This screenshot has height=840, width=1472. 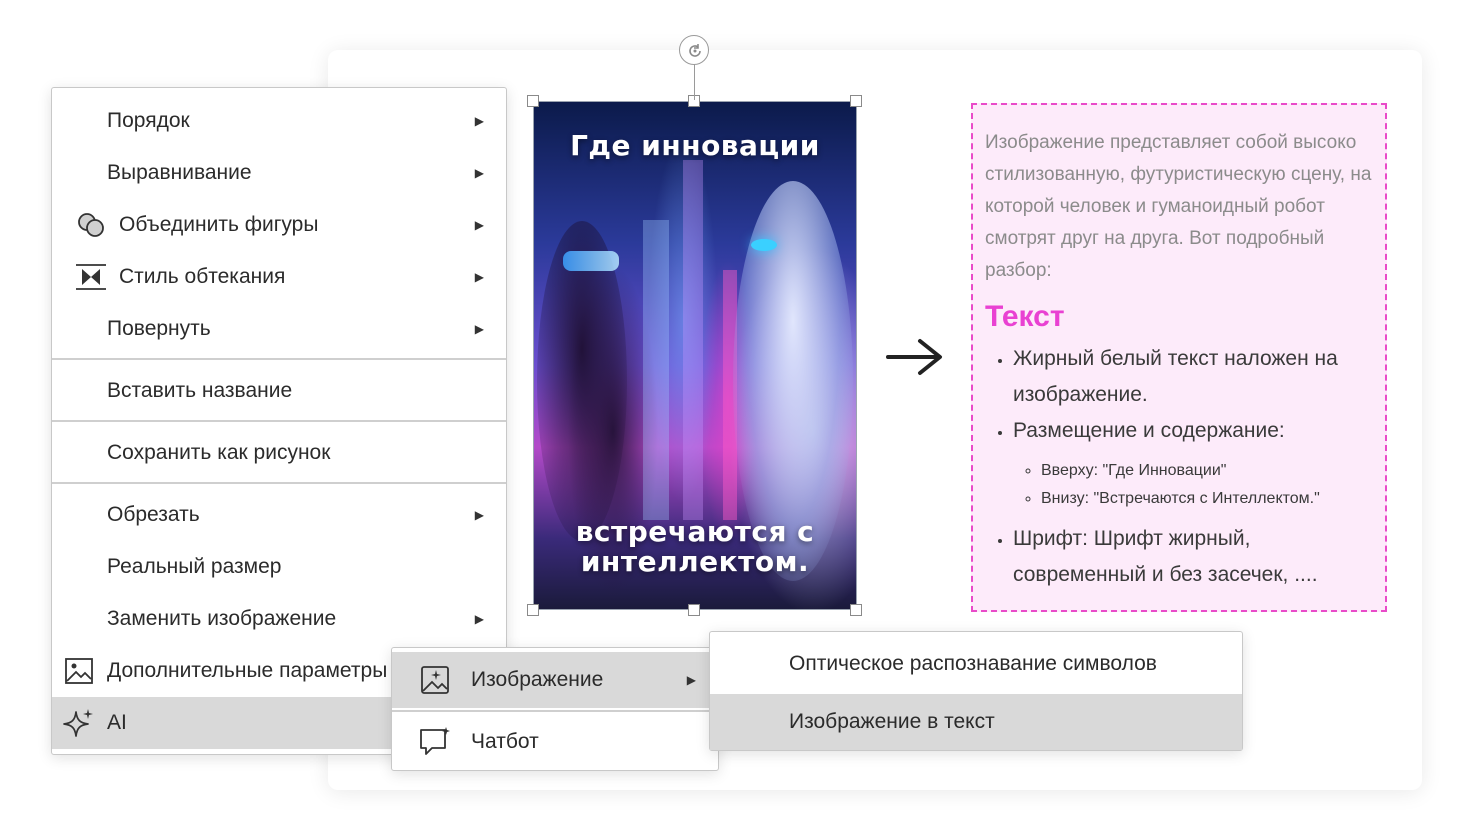 I want to click on menu-item-label: Вставить название, so click(x=200, y=390).